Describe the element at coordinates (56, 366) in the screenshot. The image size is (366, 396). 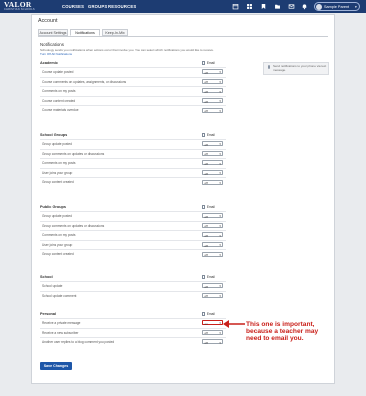
I see `save-changes-button: Save Changes` at that location.